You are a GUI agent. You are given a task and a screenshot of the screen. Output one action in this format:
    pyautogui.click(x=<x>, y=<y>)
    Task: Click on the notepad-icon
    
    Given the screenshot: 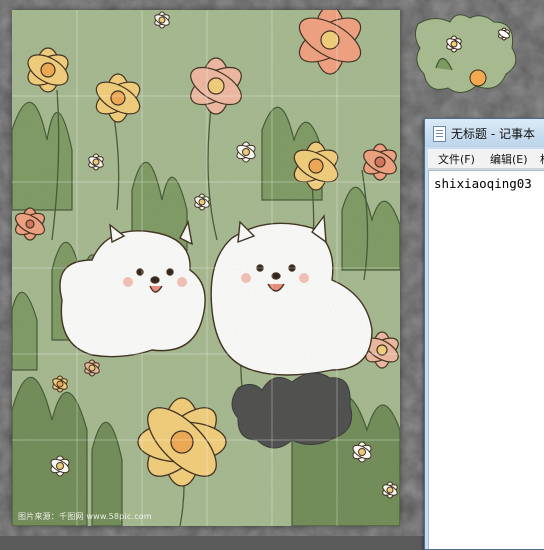 What is the action you would take?
    pyautogui.click(x=439, y=134)
    